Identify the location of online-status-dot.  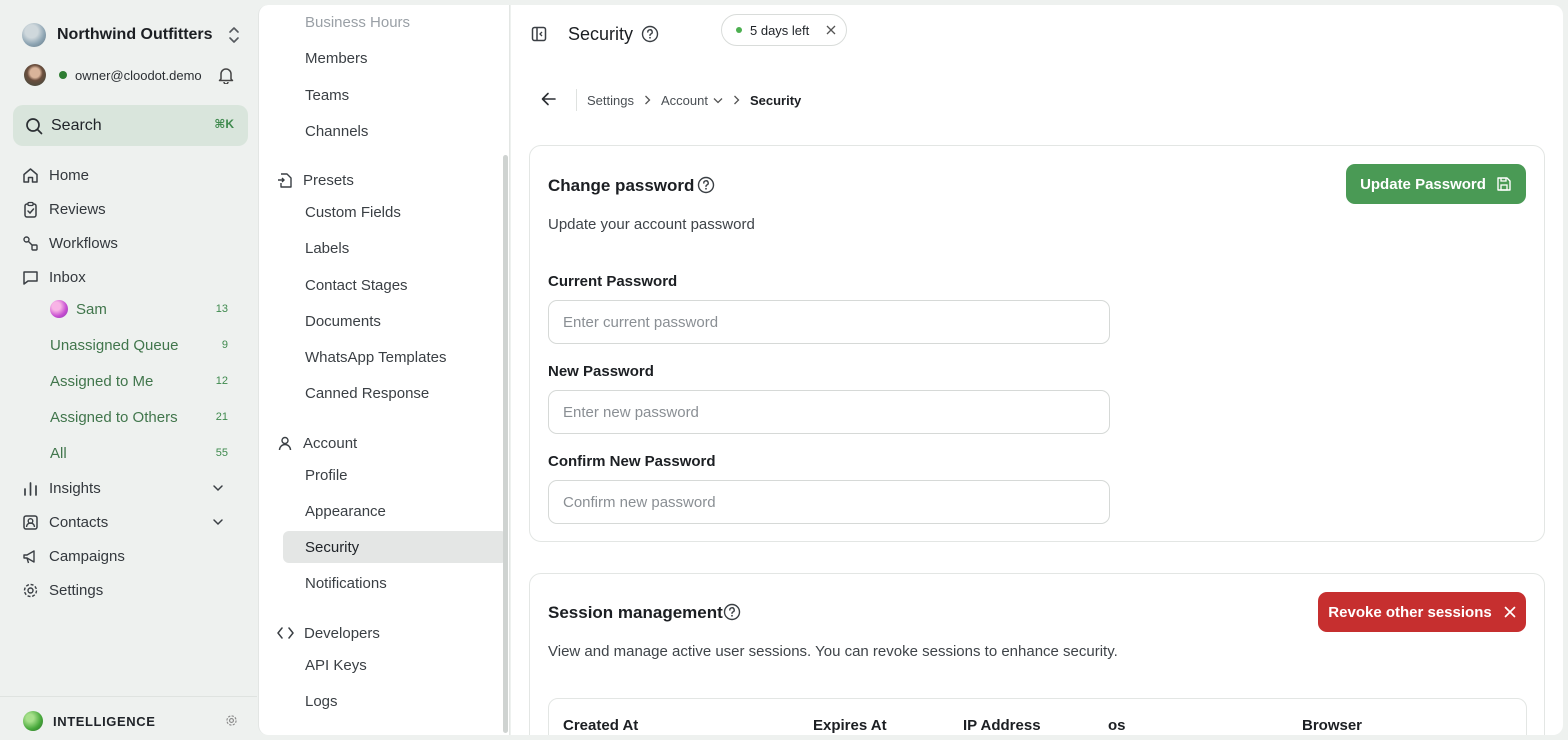
(63, 75).